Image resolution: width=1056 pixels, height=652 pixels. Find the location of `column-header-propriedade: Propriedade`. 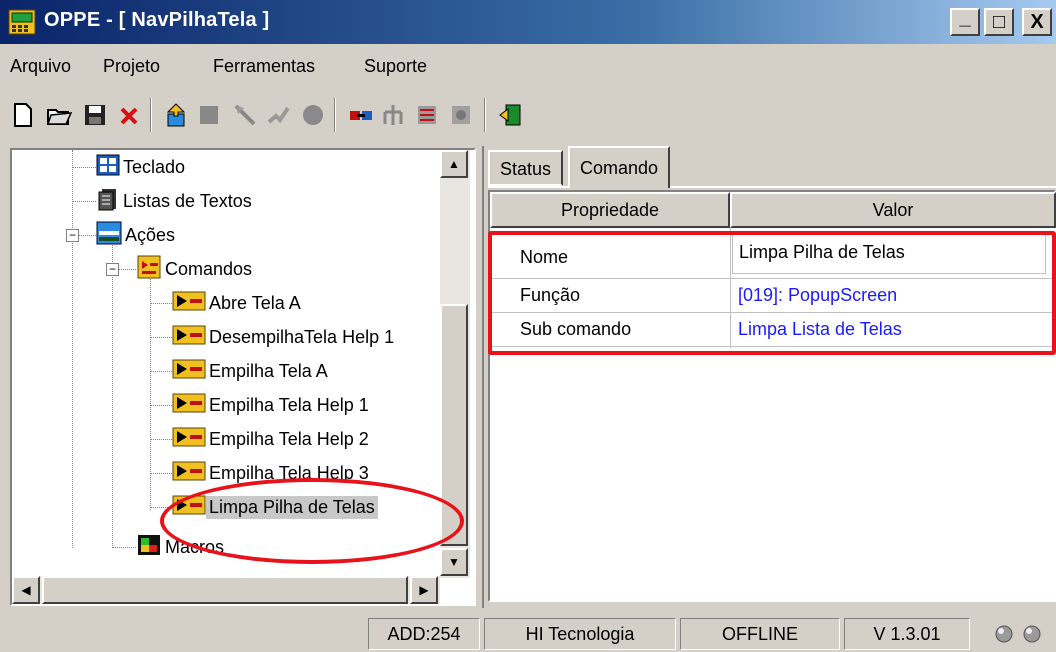

column-header-propriedade: Propriedade is located at coordinates (610, 210).